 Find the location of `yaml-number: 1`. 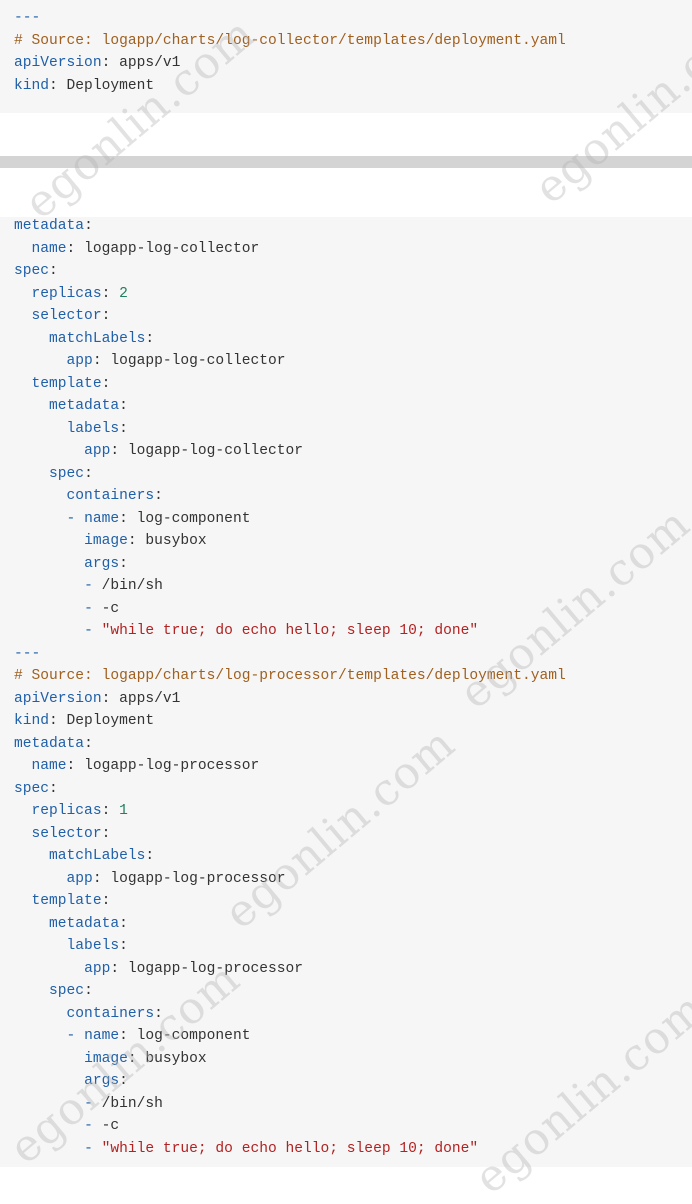

yaml-number: 1 is located at coordinates (123, 811).